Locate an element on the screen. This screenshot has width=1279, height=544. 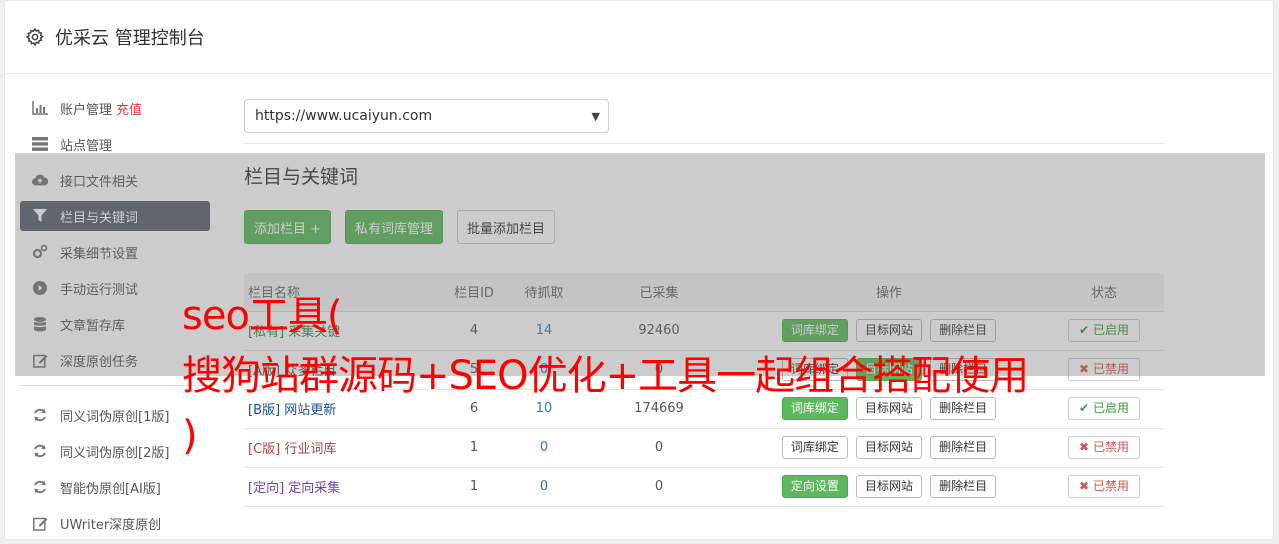
site-select-value: https://www.ucaiyun.com is located at coordinates (344, 116).